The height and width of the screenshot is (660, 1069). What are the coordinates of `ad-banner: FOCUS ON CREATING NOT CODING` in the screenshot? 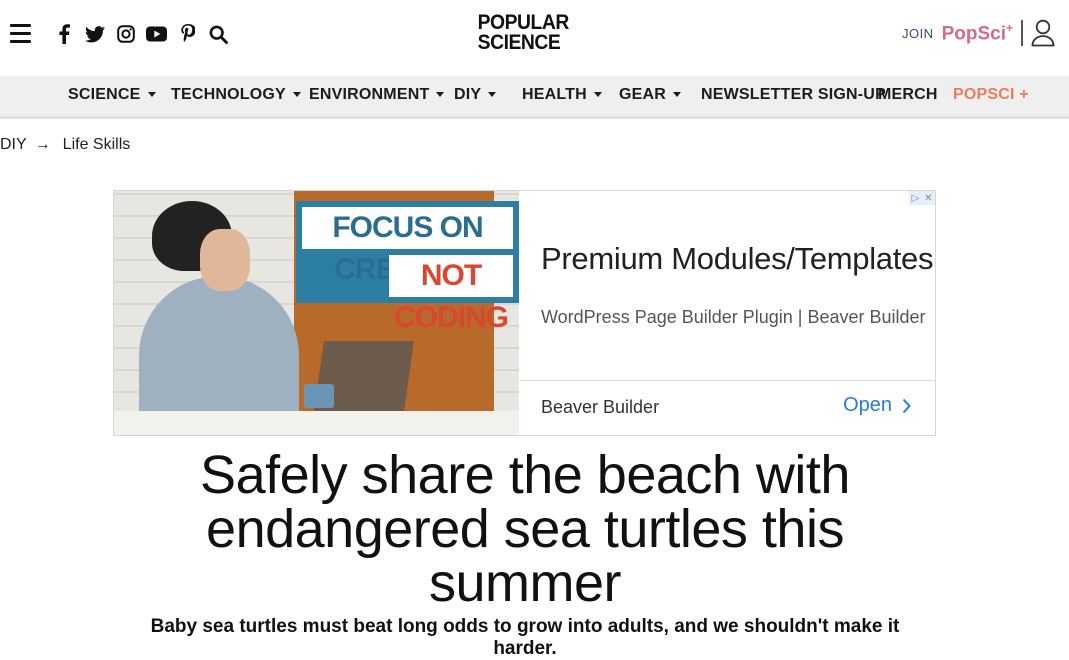 It's located at (407, 267).